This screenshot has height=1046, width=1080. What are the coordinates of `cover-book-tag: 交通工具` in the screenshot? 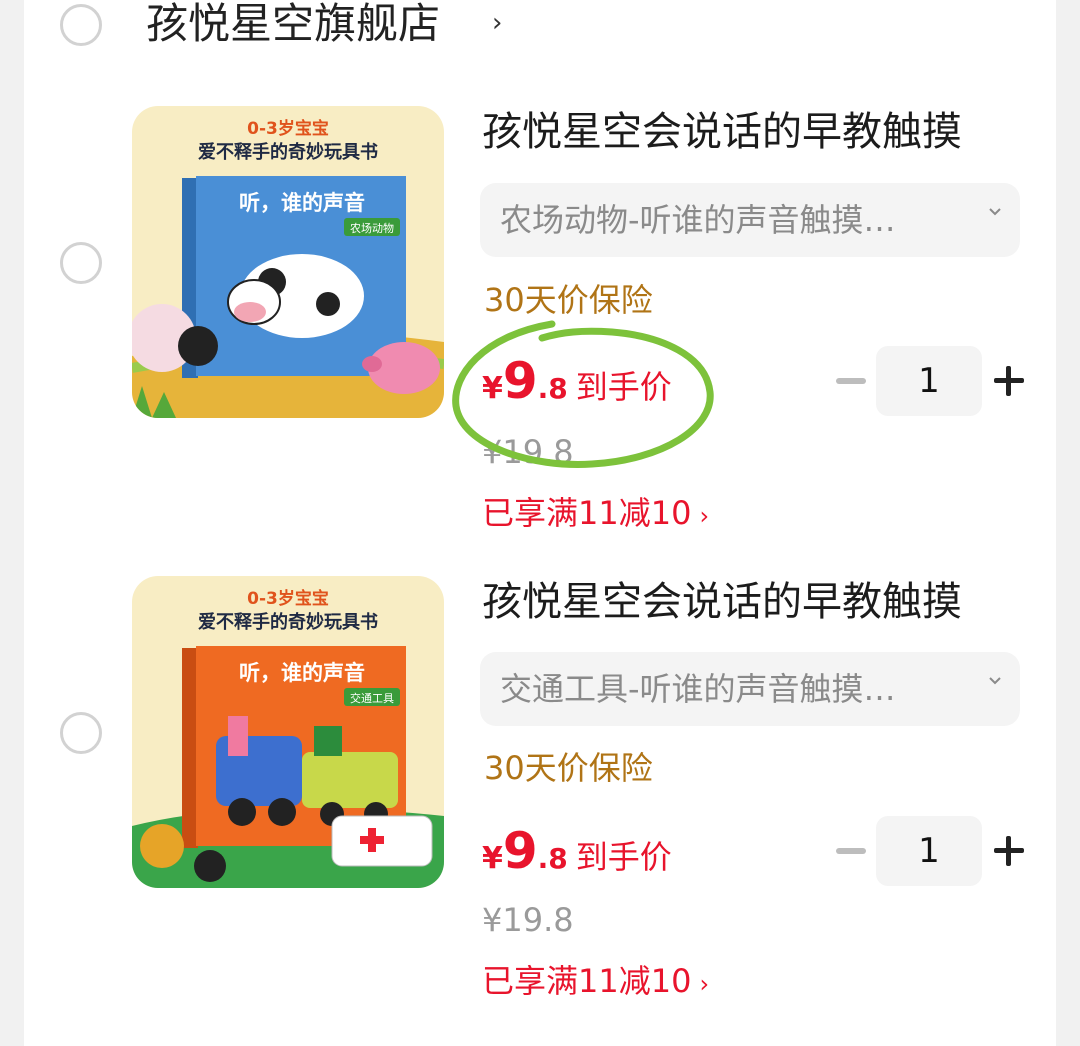 It's located at (372, 698).